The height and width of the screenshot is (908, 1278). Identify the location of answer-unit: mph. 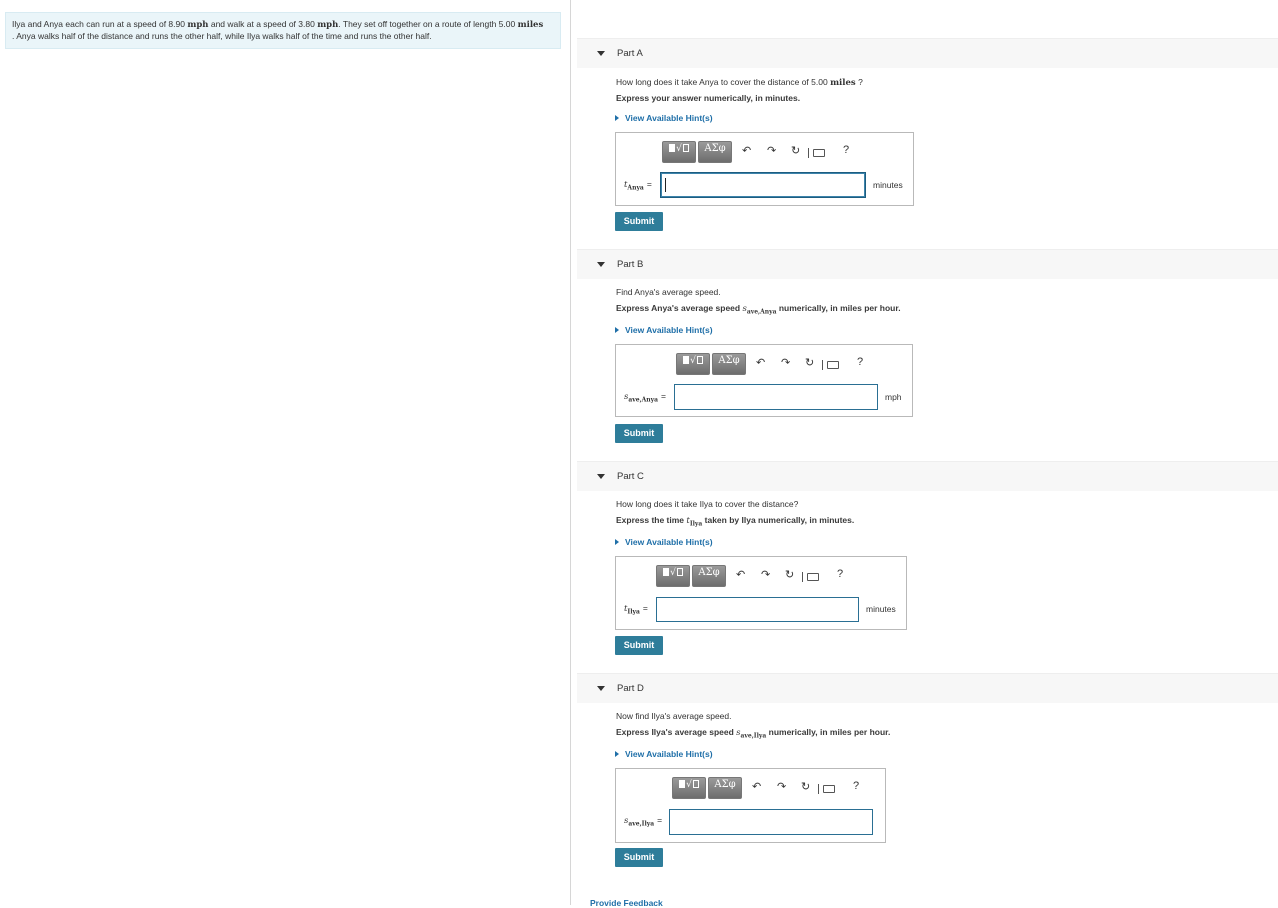
(893, 397).